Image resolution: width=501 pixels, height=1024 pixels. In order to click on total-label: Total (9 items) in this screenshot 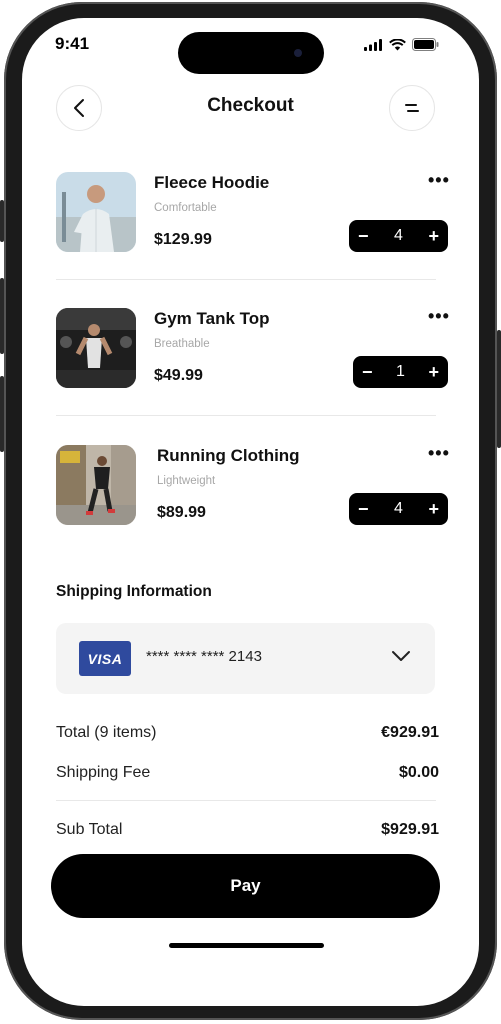, I will do `click(106, 732)`.